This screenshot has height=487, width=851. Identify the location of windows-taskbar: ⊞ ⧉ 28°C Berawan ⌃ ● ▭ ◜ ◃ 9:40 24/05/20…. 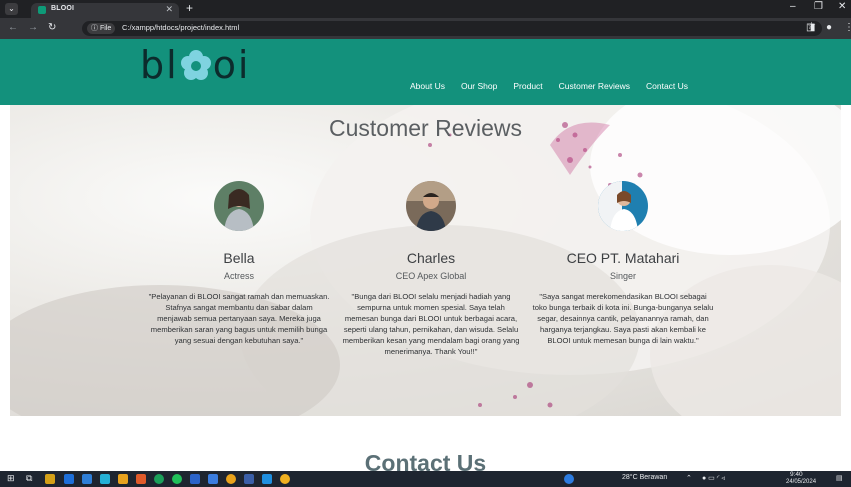
(425, 479).